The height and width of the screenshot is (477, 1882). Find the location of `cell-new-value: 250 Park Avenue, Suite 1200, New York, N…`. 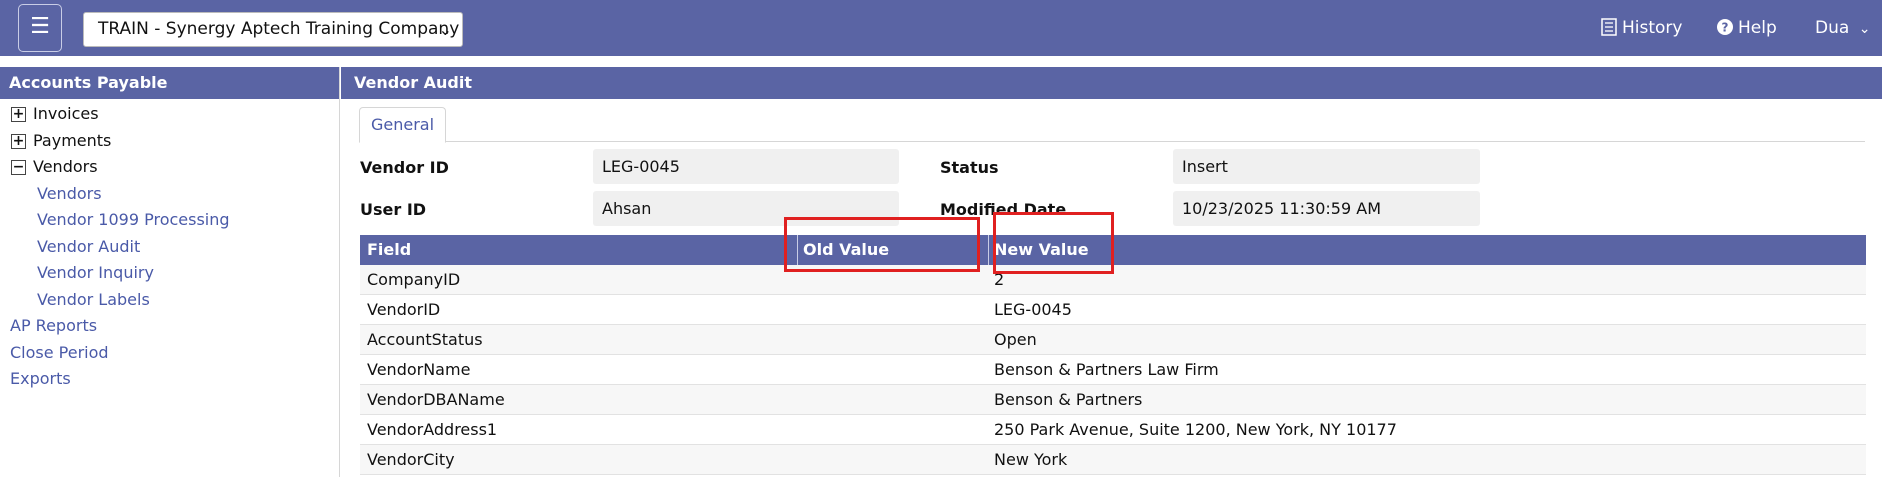

cell-new-value: 250 Park Avenue, Suite 1200, New York, N… is located at coordinates (1195, 429).